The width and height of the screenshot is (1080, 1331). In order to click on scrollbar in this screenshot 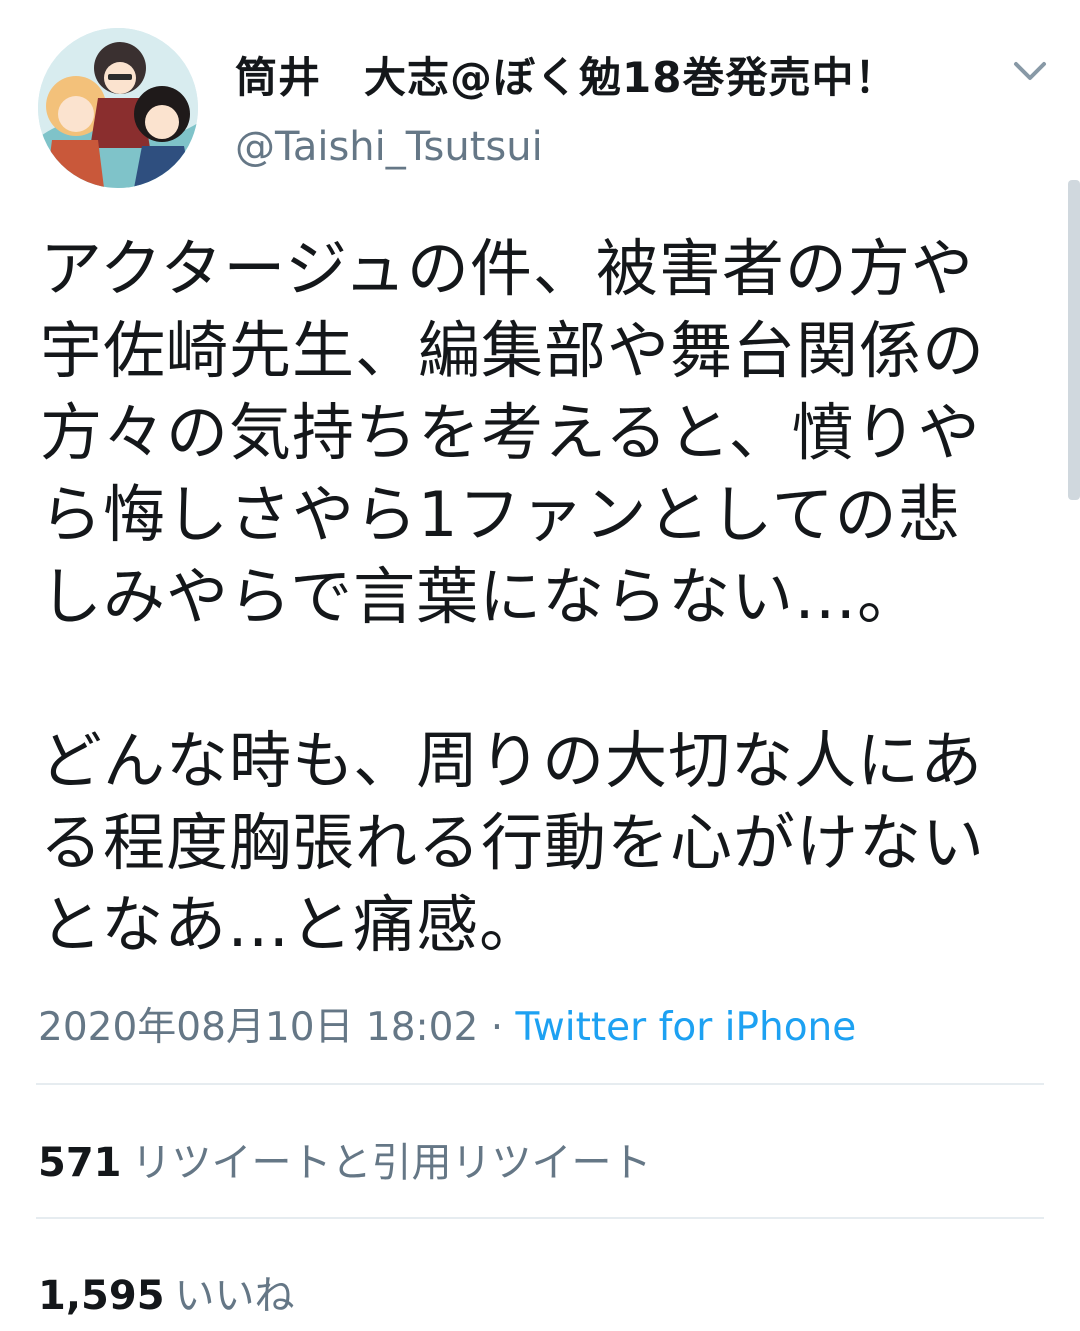, I will do `click(1074, 340)`.